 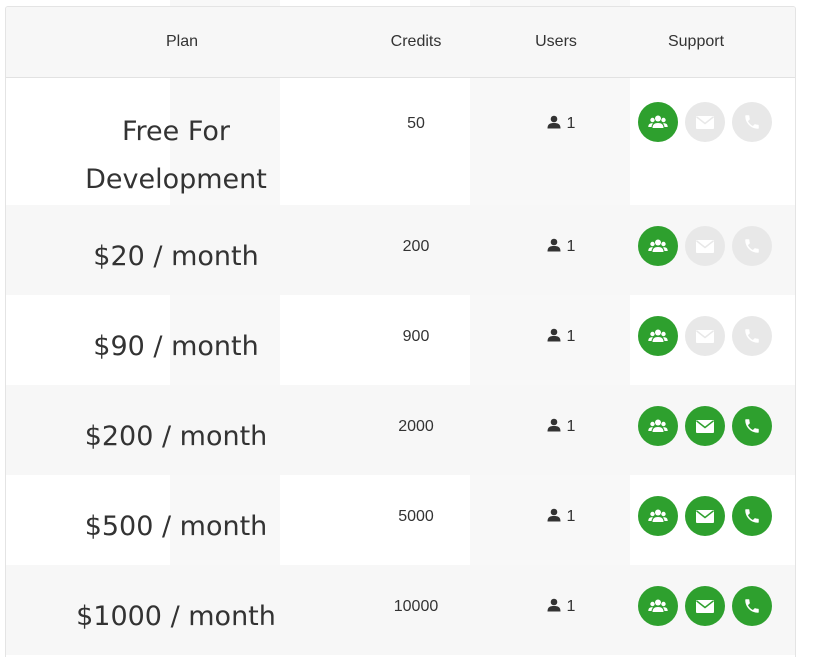 What do you see at coordinates (416, 123) in the screenshot?
I see `credits-value: 50` at bounding box center [416, 123].